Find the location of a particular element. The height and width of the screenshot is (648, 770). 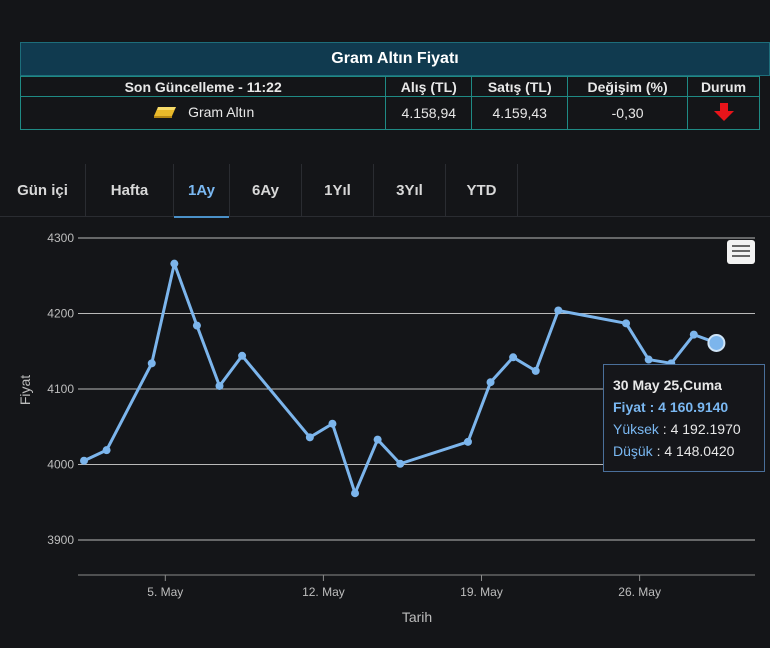

header-buy: Alış (TL) is located at coordinates (429, 86).